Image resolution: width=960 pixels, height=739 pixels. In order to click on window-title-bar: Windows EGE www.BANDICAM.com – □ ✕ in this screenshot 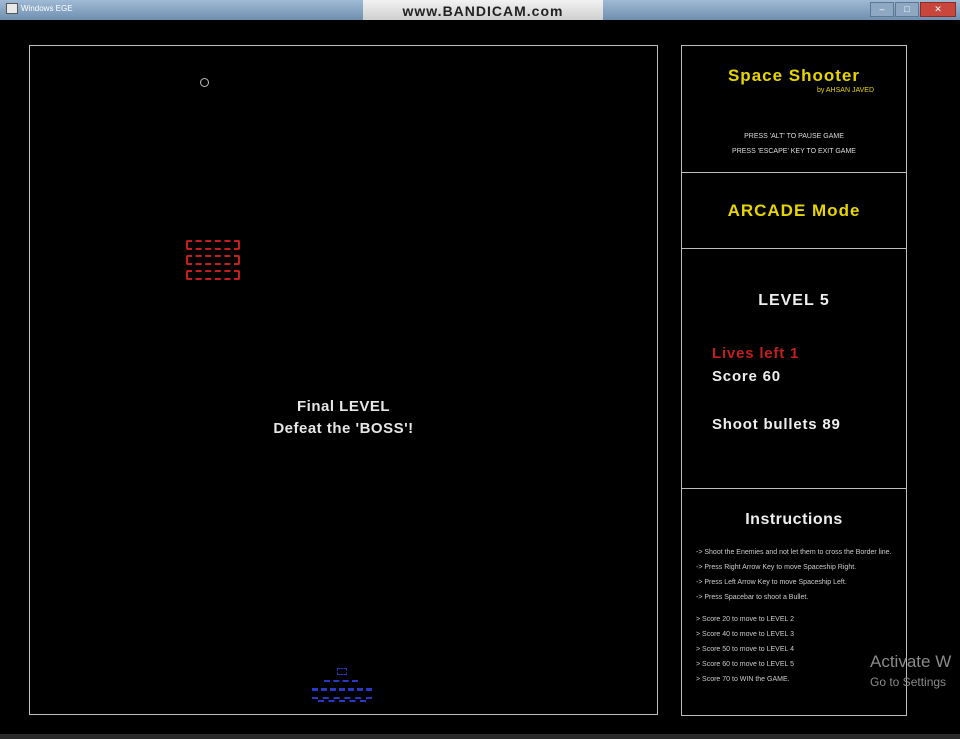, I will do `click(480, 10)`.